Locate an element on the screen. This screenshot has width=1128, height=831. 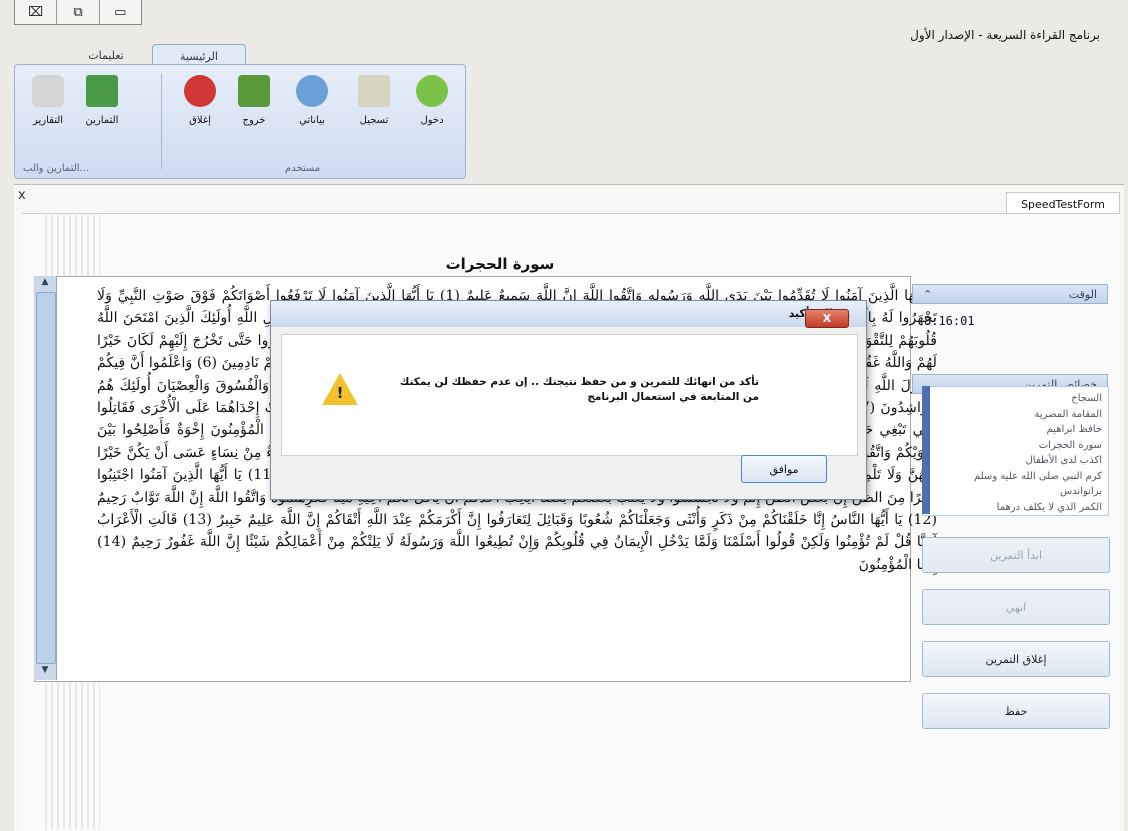
exercises-icon is located at coordinates (102, 91).